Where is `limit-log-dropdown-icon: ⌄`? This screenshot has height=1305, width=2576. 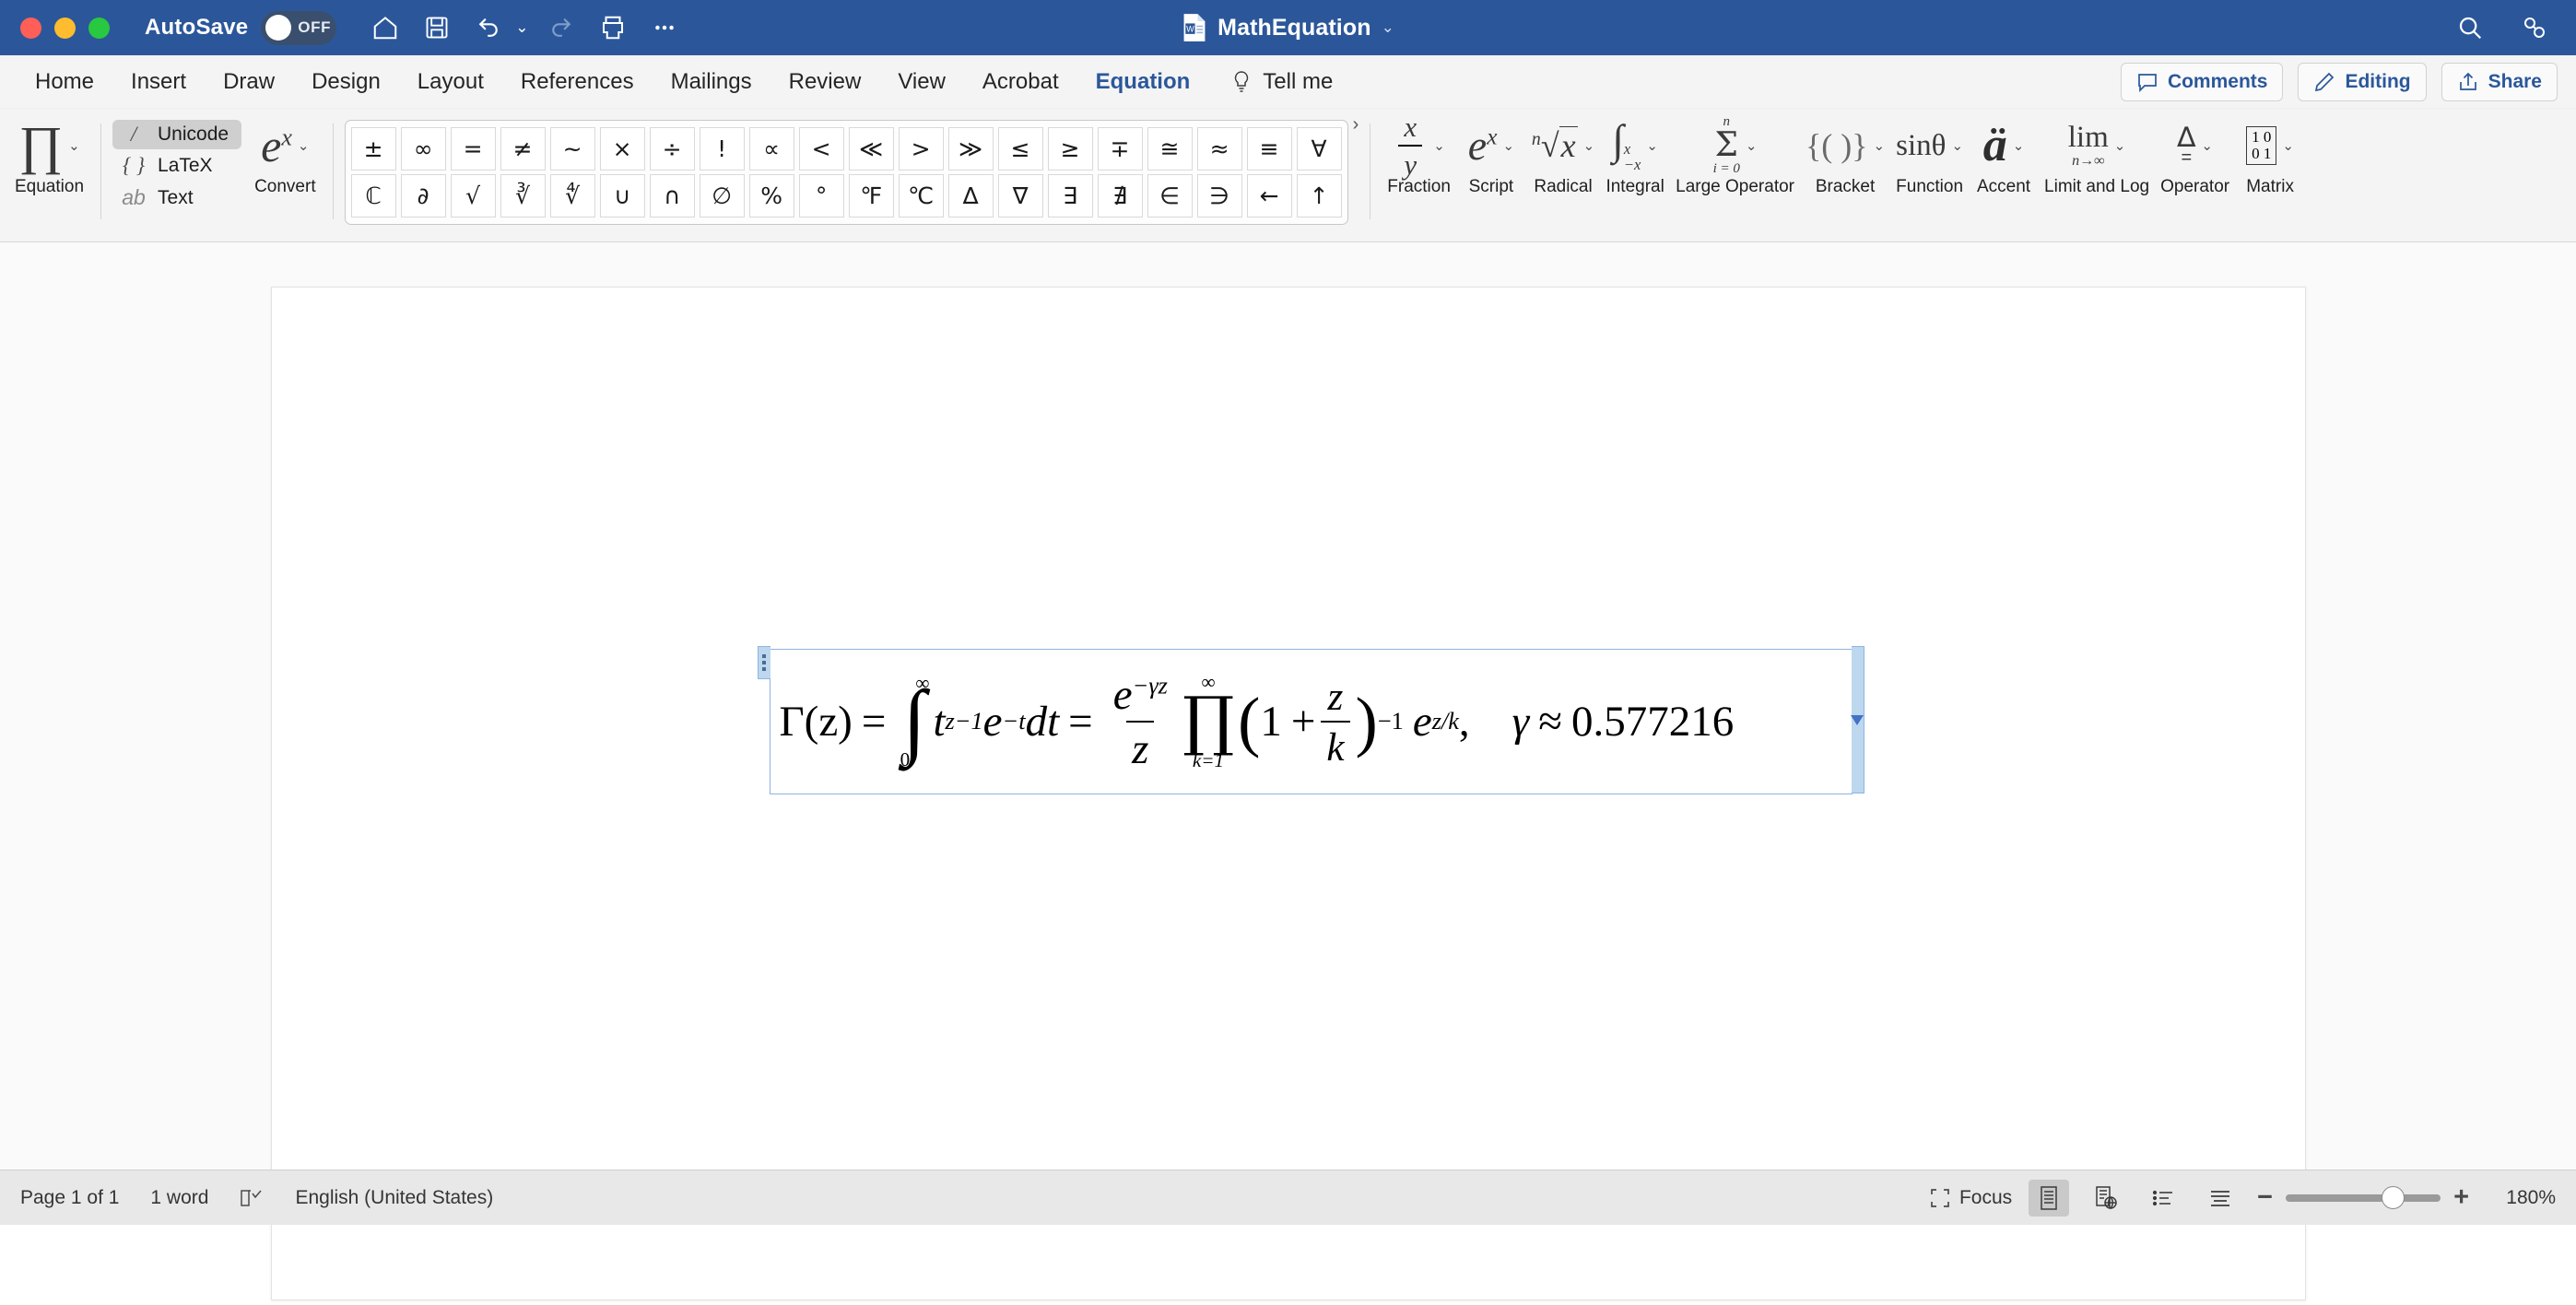
limit-log-dropdown-icon: ⌄ is located at coordinates (2120, 145).